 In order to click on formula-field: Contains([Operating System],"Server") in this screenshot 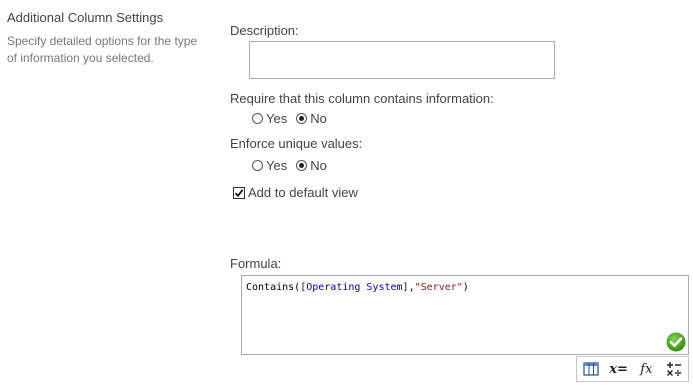, I will do `click(465, 315)`.